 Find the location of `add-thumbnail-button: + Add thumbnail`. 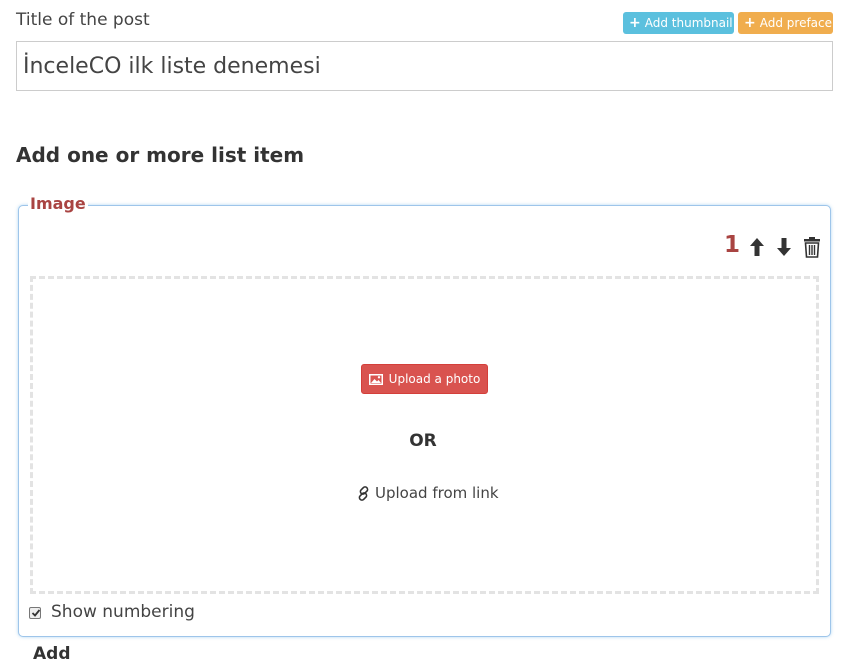

add-thumbnail-button: + Add thumbnail is located at coordinates (678, 23).